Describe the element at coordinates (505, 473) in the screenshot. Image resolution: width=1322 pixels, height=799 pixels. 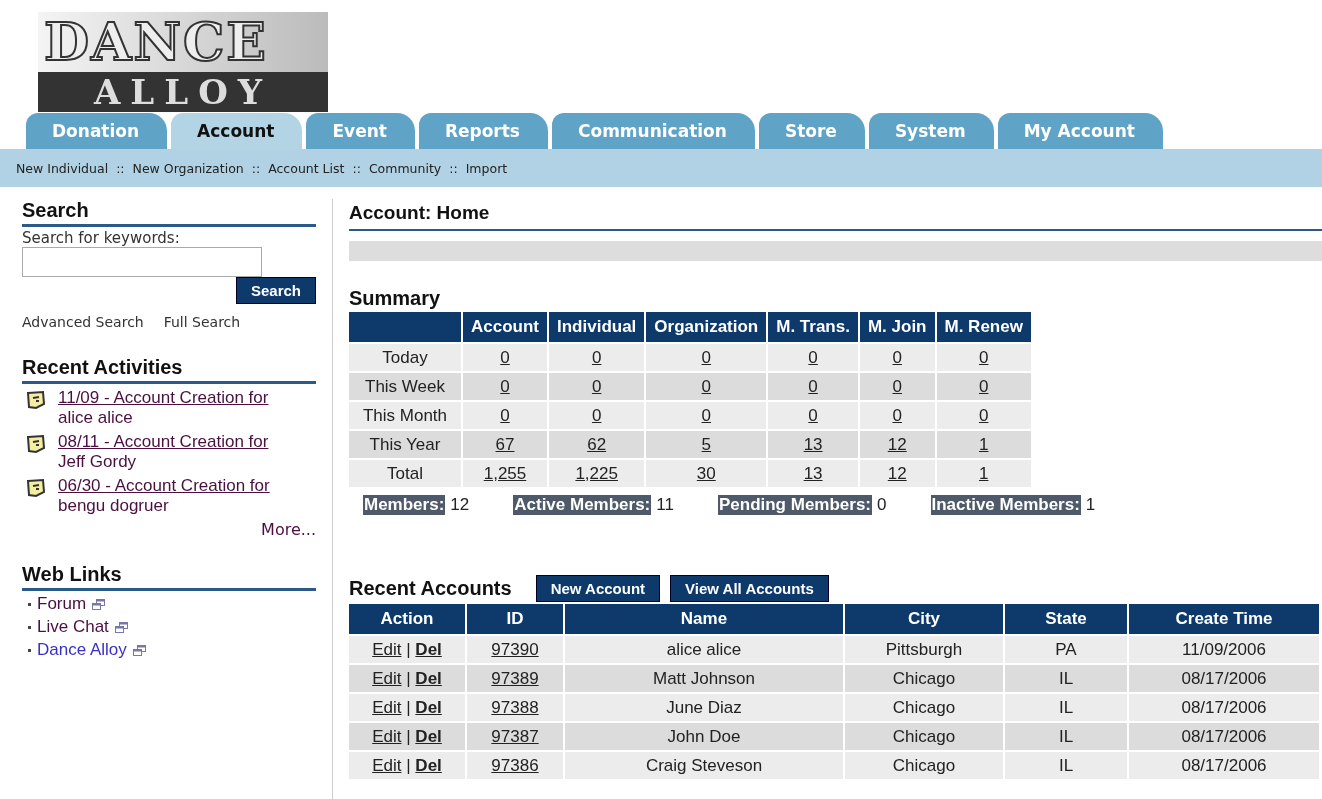
I see `count-link: 1,255` at that location.